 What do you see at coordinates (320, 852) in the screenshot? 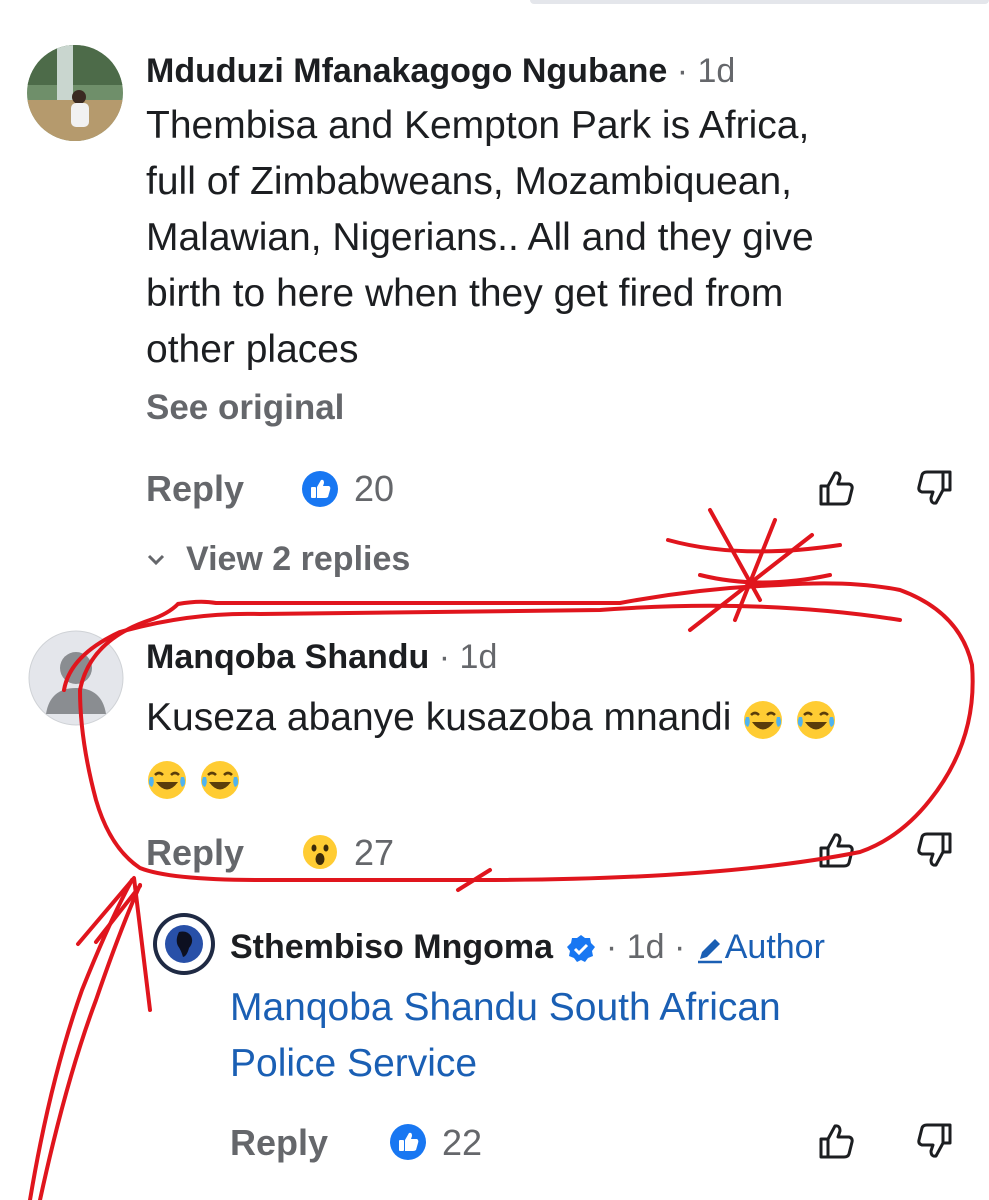
I see `wow-icon` at bounding box center [320, 852].